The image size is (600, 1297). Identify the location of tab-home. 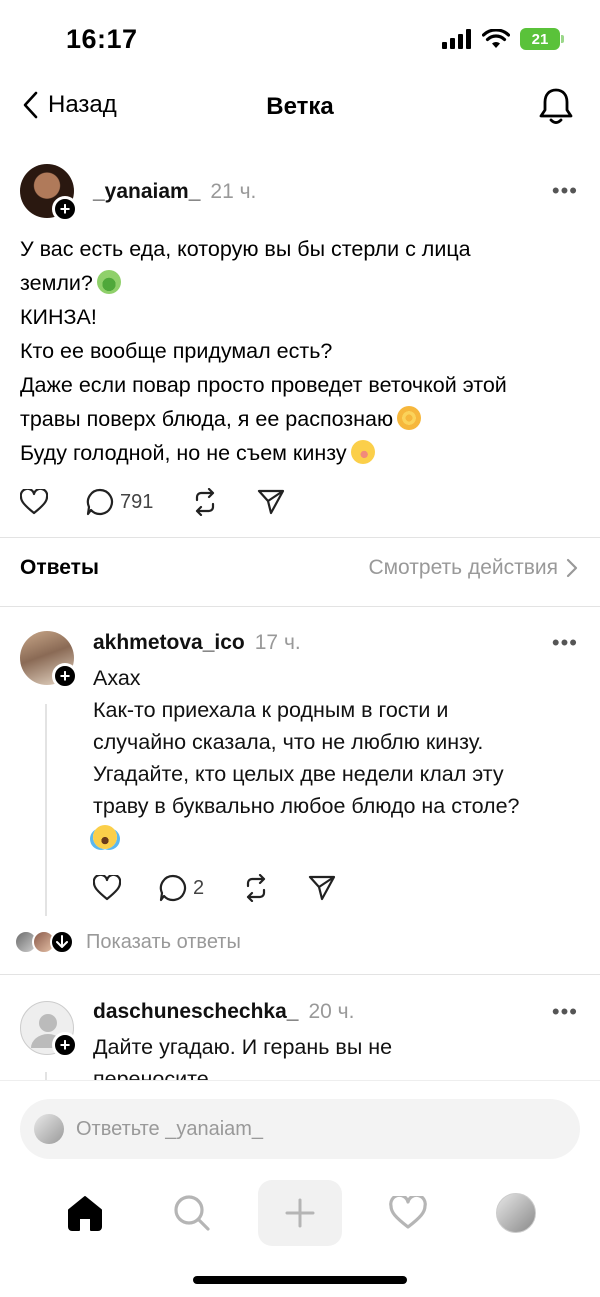
(85, 1213).